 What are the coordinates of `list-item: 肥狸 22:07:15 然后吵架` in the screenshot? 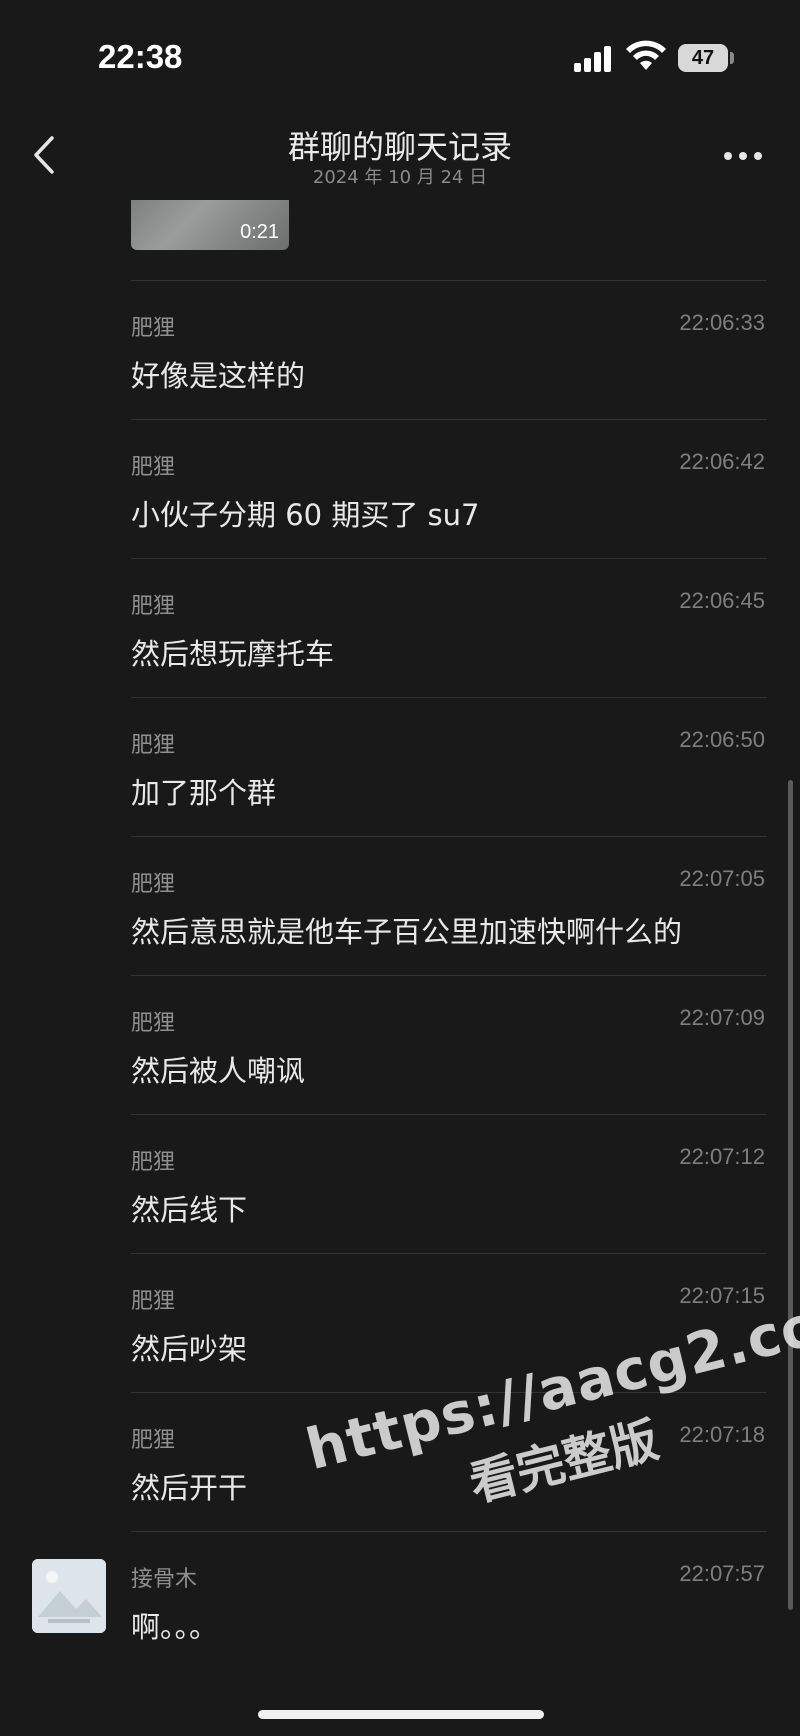 It's located at (449, 1322).